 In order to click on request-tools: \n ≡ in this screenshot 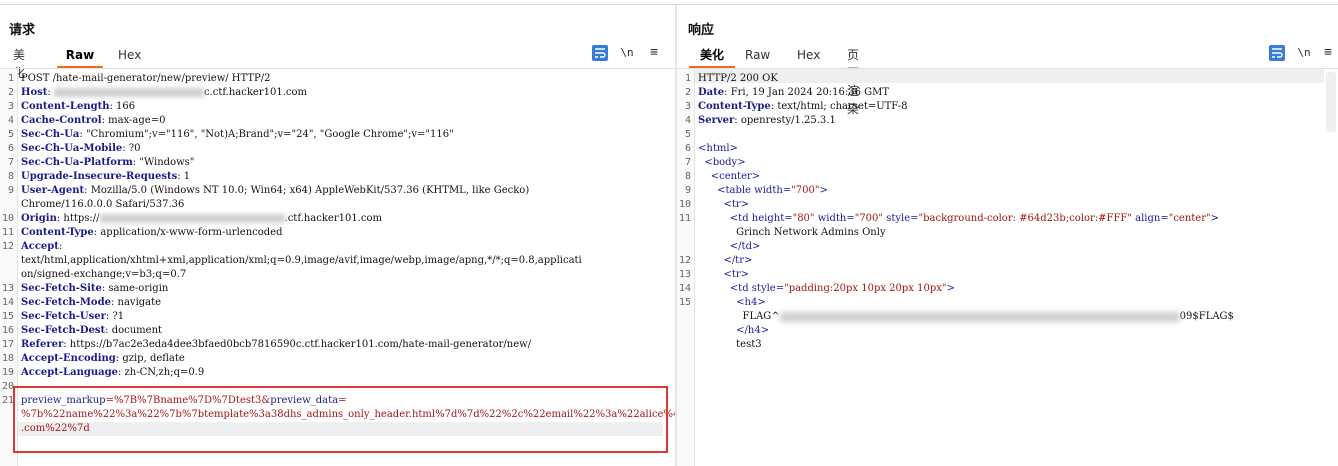, I will do `click(632, 54)`.